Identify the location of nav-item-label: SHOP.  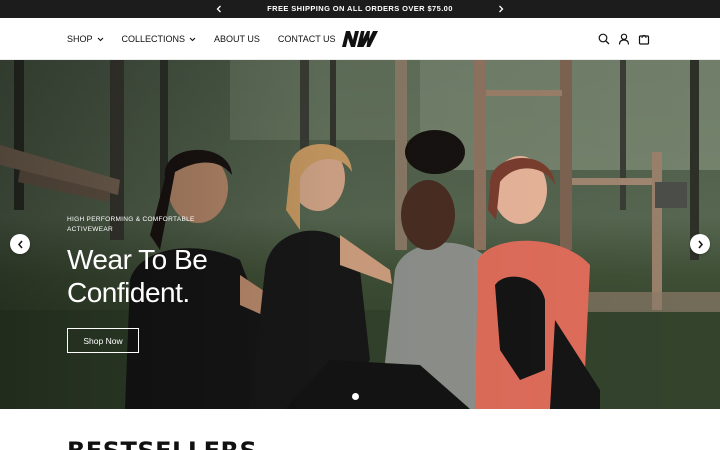
(80, 39).